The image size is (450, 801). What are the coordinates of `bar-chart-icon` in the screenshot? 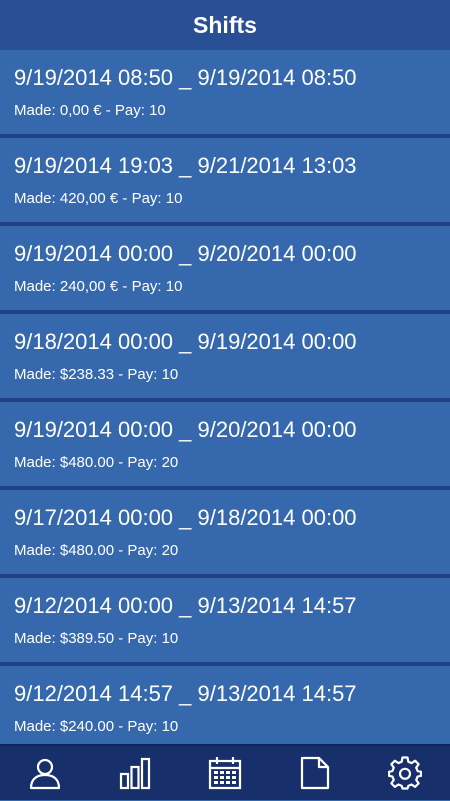 It's located at (135, 773).